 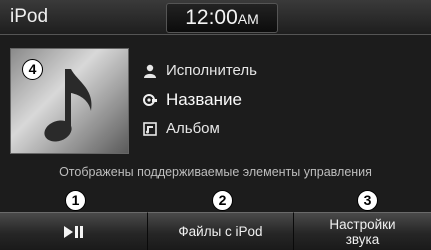 I want to click on play-pause-icon, so click(x=73, y=231).